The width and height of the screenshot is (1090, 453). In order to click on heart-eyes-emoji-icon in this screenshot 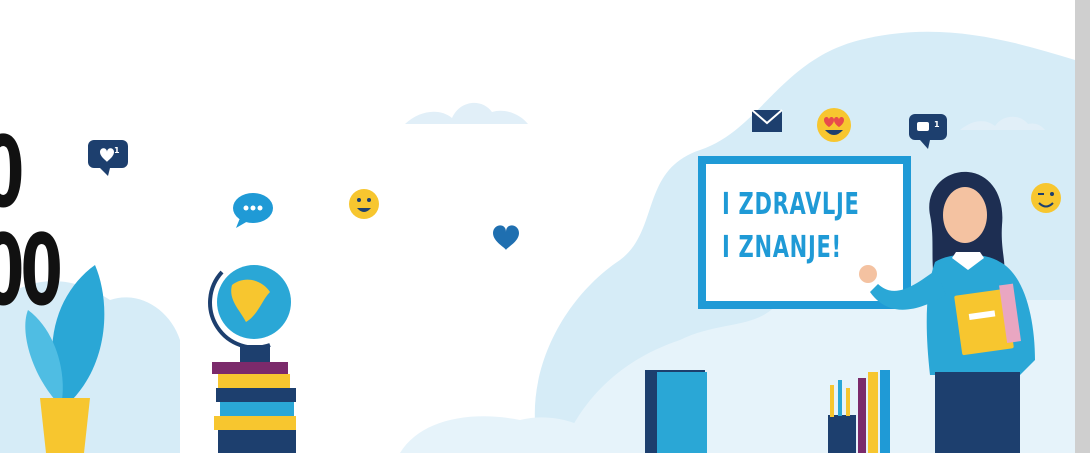, I will do `click(834, 125)`.